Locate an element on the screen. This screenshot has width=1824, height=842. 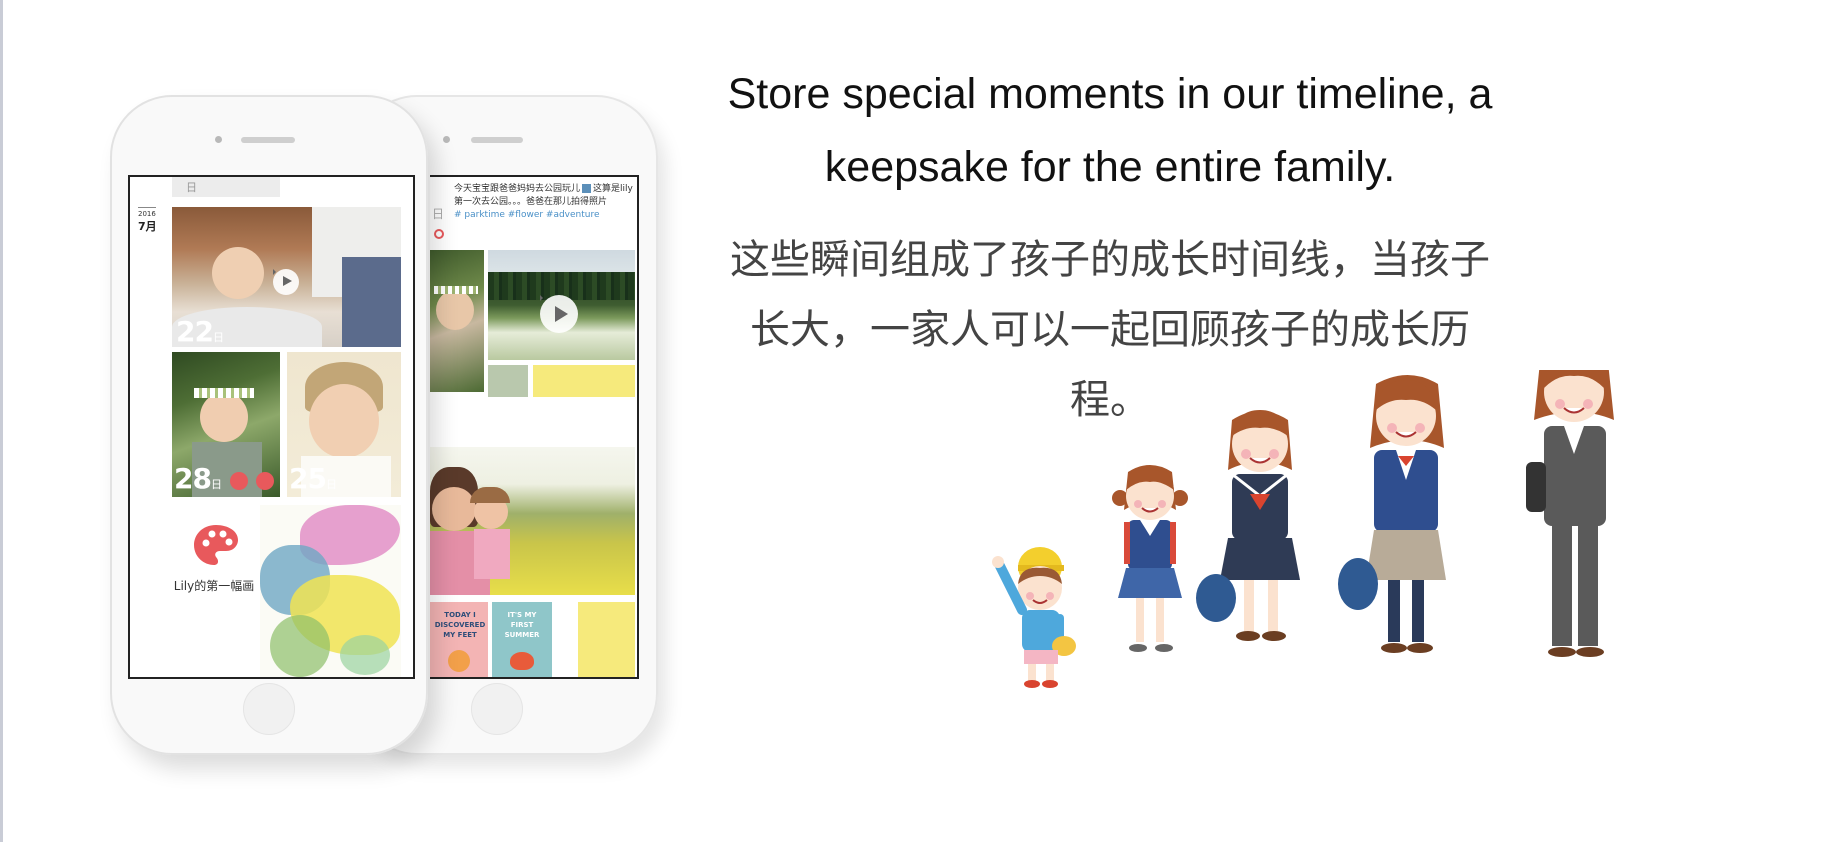
photo-meadow-video is located at coordinates (561, 305).